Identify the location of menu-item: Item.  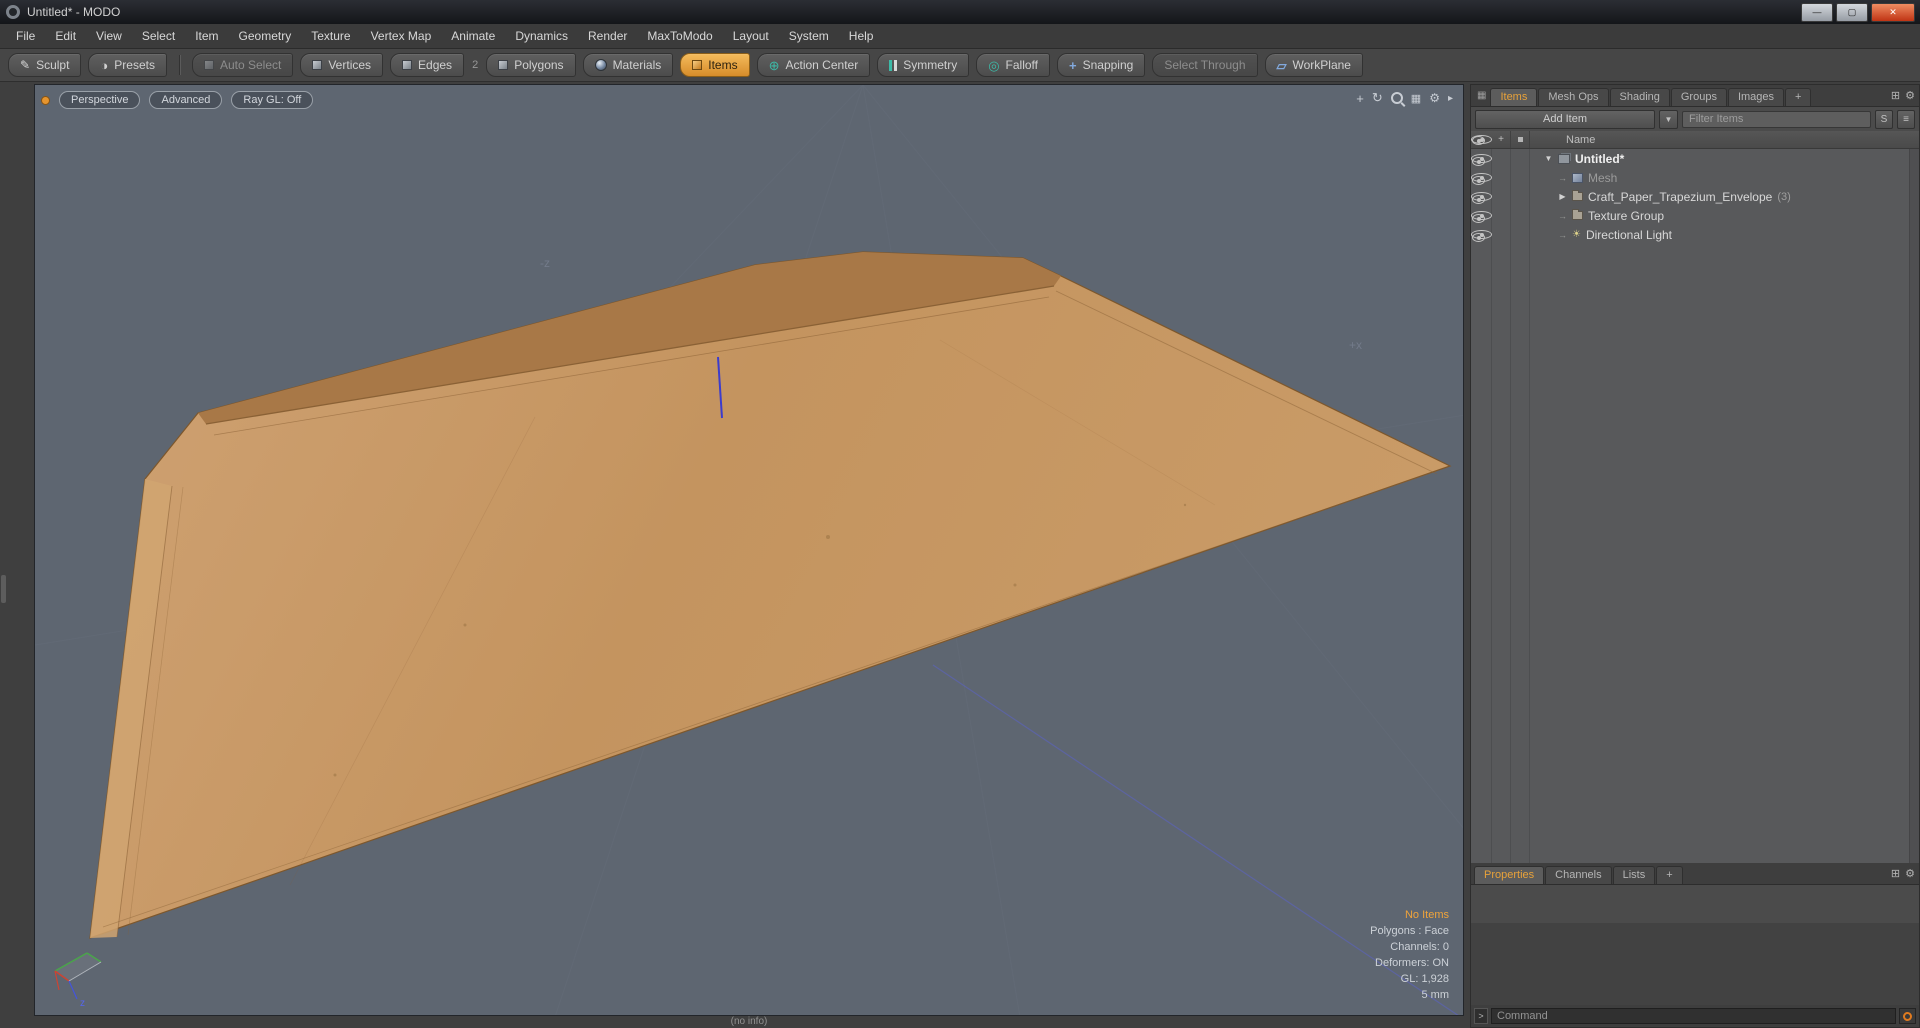
(206, 36).